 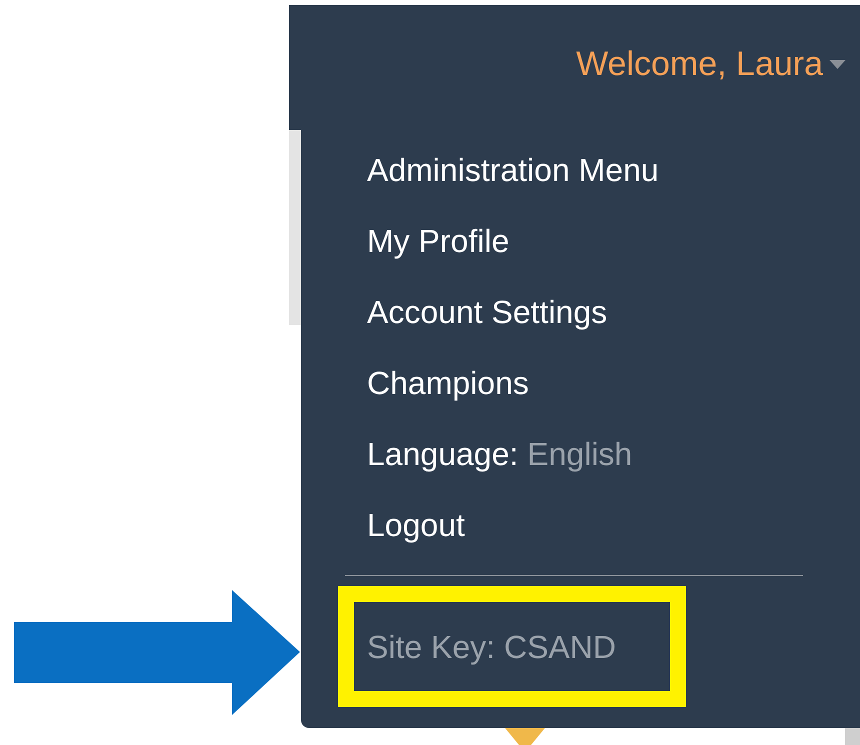 I want to click on site-key-text: Site Key: CSAND, so click(x=492, y=647).